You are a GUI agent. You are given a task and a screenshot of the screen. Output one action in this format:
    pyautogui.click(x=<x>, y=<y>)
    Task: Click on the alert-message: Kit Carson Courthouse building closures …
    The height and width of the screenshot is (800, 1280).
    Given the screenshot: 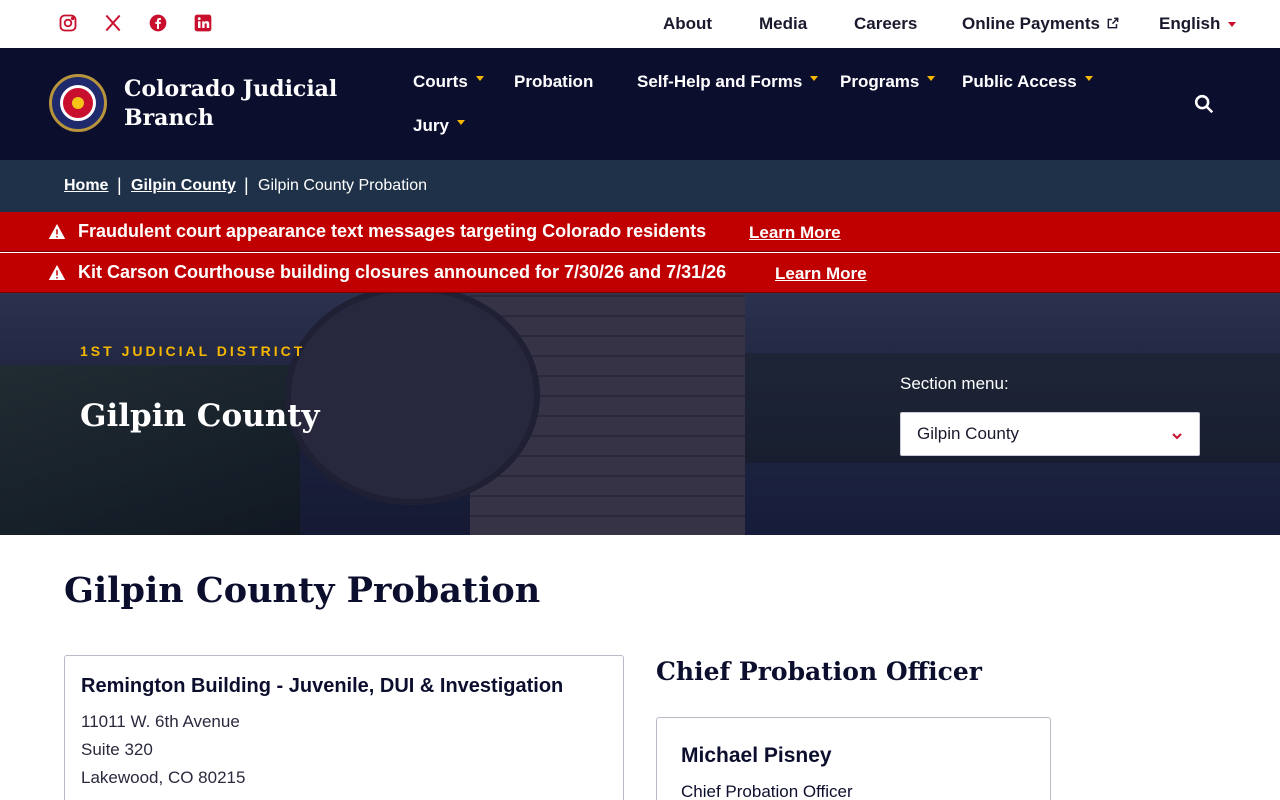 What is the action you would take?
    pyautogui.click(x=402, y=272)
    